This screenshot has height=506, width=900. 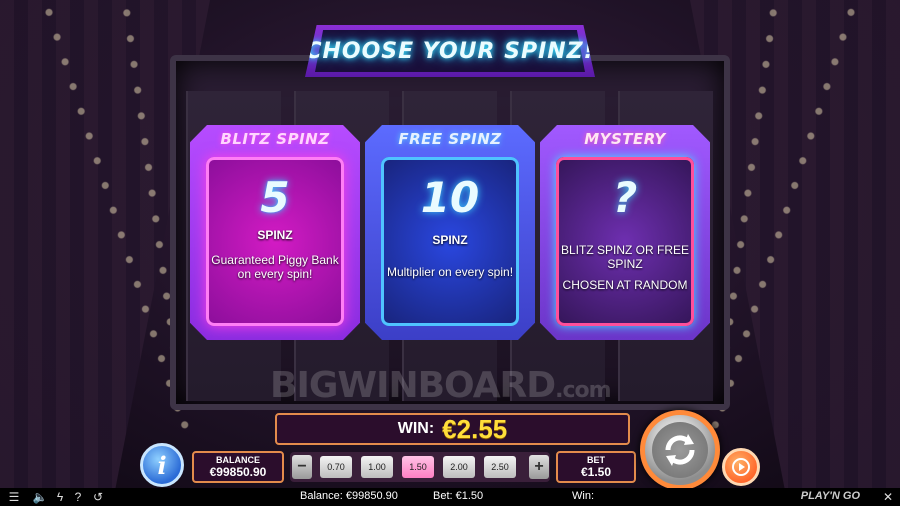 I want to click on status-bet: Bet: €1.50, so click(x=458, y=496).